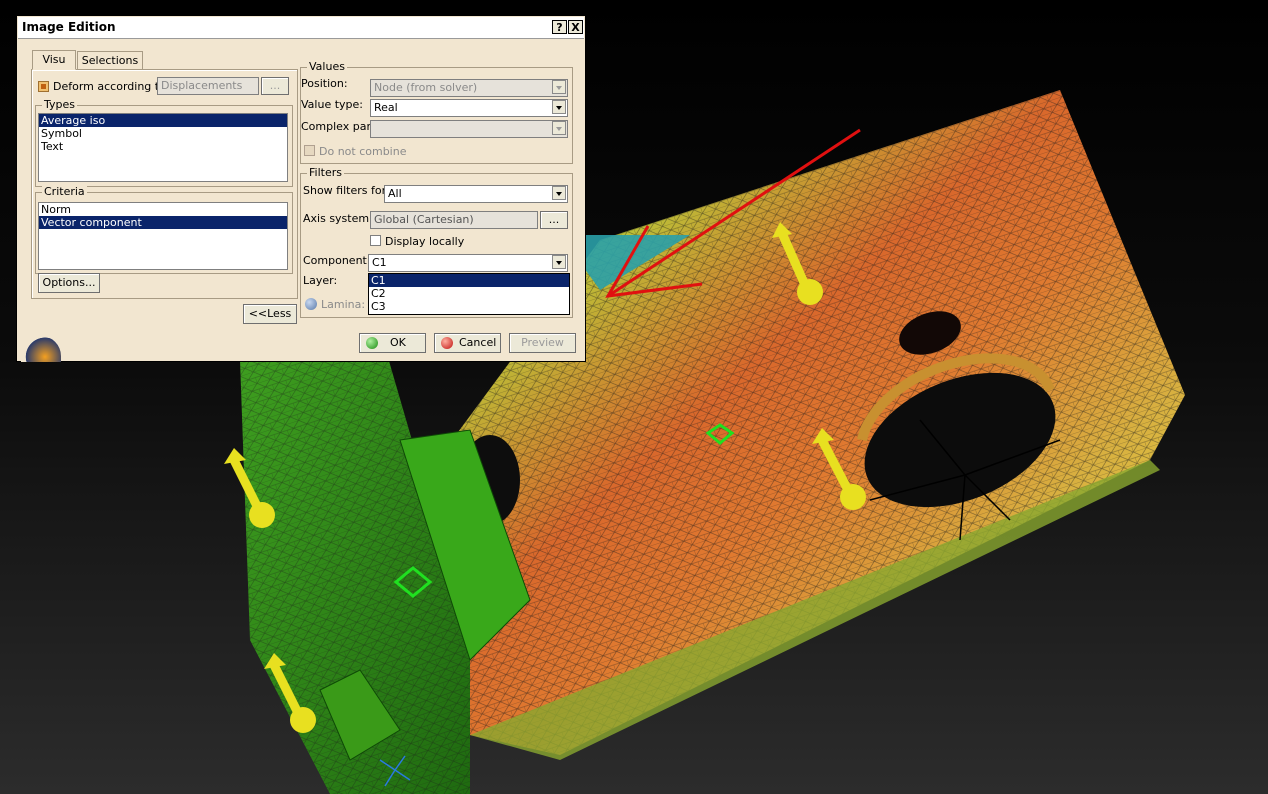 The width and height of the screenshot is (1268, 794). Describe the element at coordinates (163, 120) in the screenshot. I see `list-item: Average iso` at that location.